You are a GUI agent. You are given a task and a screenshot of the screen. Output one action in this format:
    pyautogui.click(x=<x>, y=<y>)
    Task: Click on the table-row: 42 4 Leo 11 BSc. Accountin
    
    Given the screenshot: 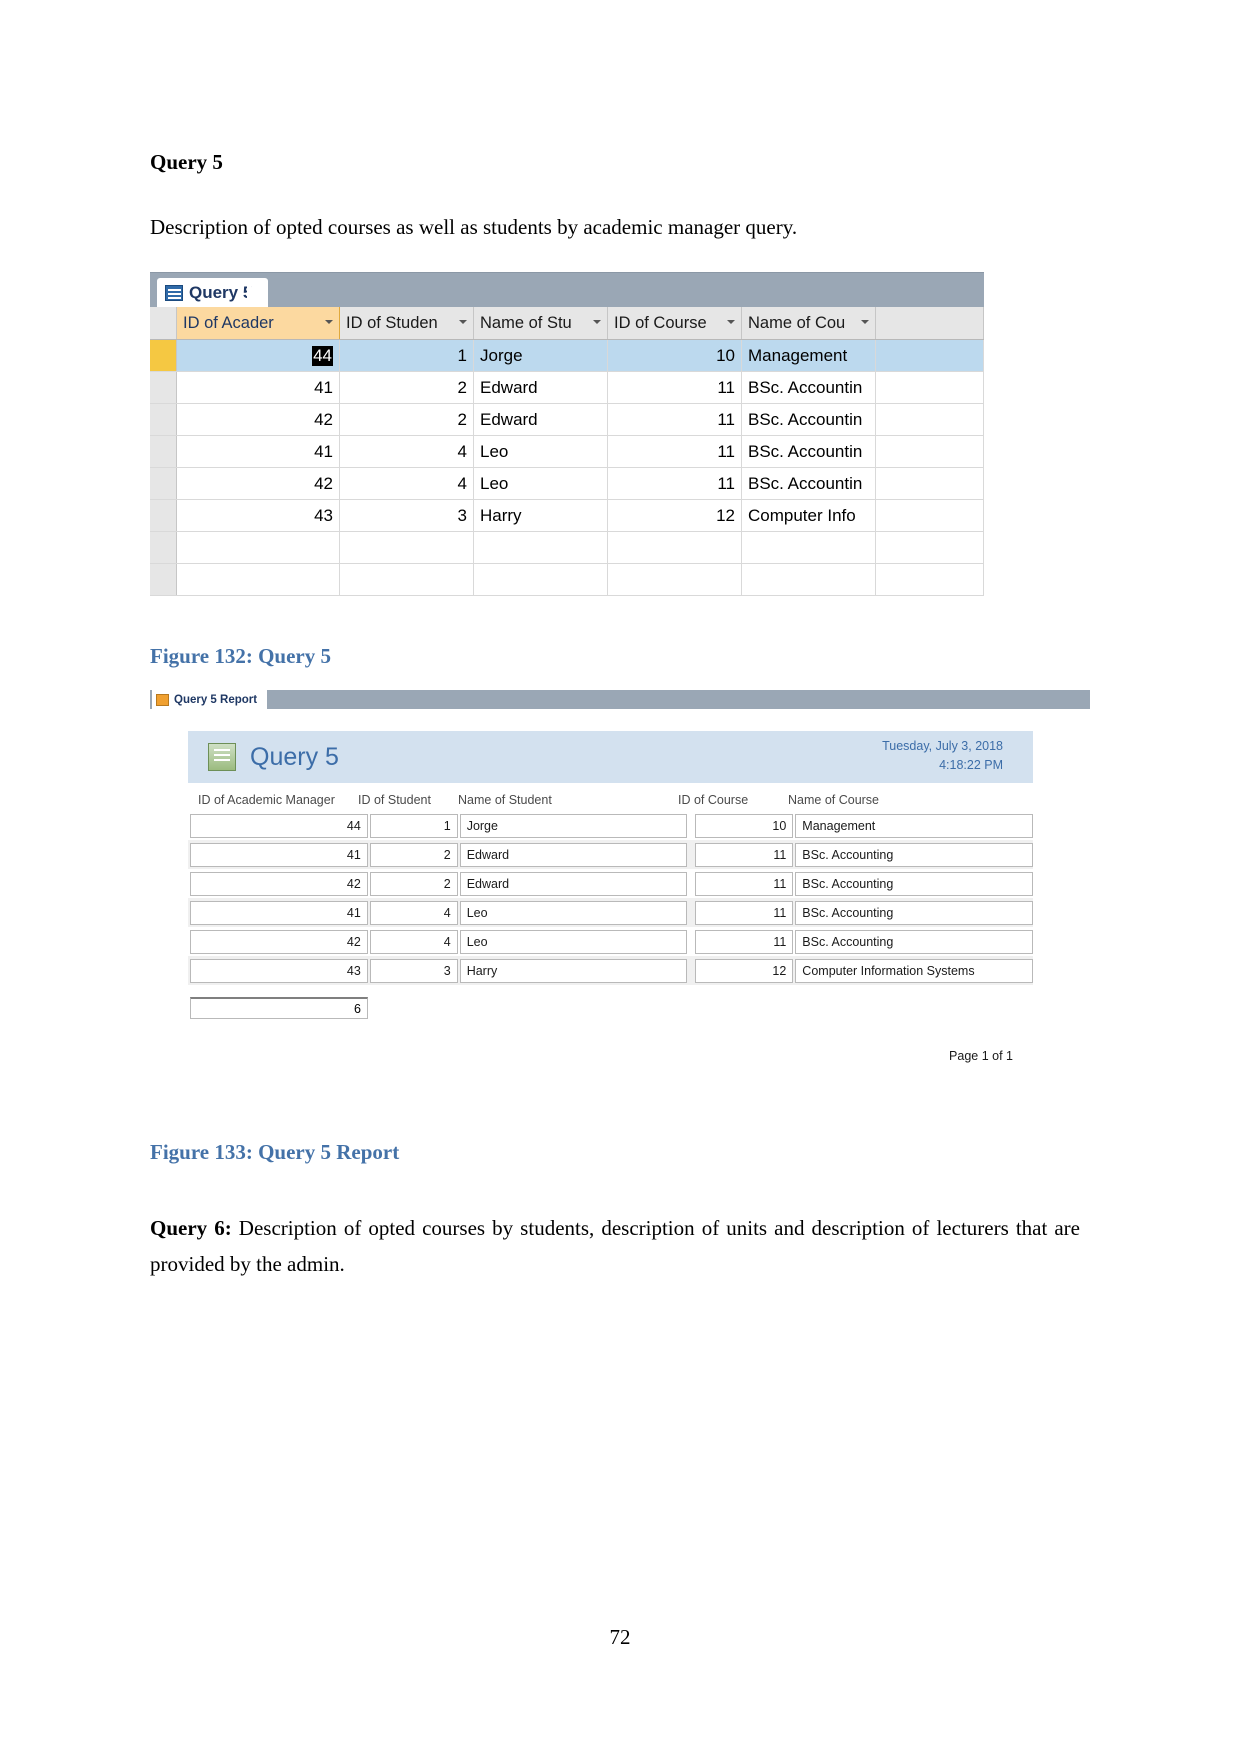 What is the action you would take?
    pyautogui.click(x=567, y=484)
    